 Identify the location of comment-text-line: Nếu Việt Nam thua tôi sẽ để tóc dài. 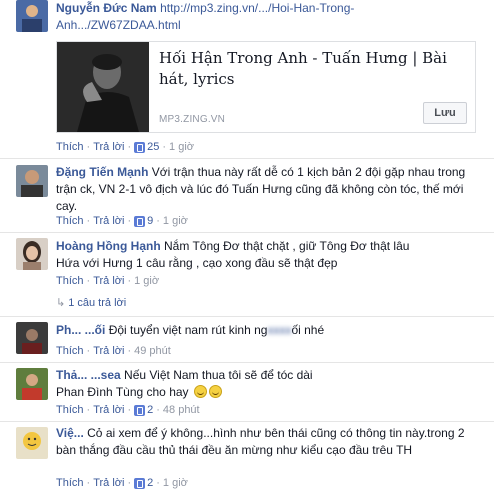
(218, 375).